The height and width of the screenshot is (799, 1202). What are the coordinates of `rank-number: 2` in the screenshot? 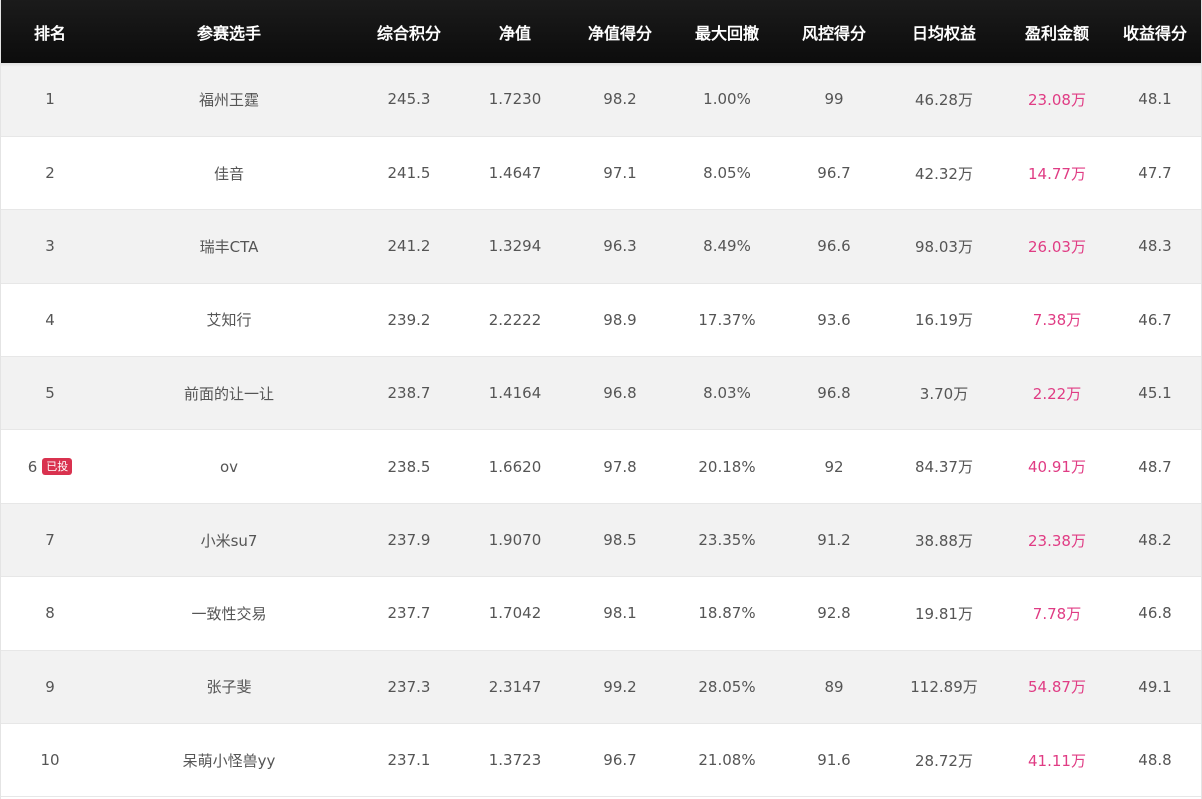 It's located at (50, 173).